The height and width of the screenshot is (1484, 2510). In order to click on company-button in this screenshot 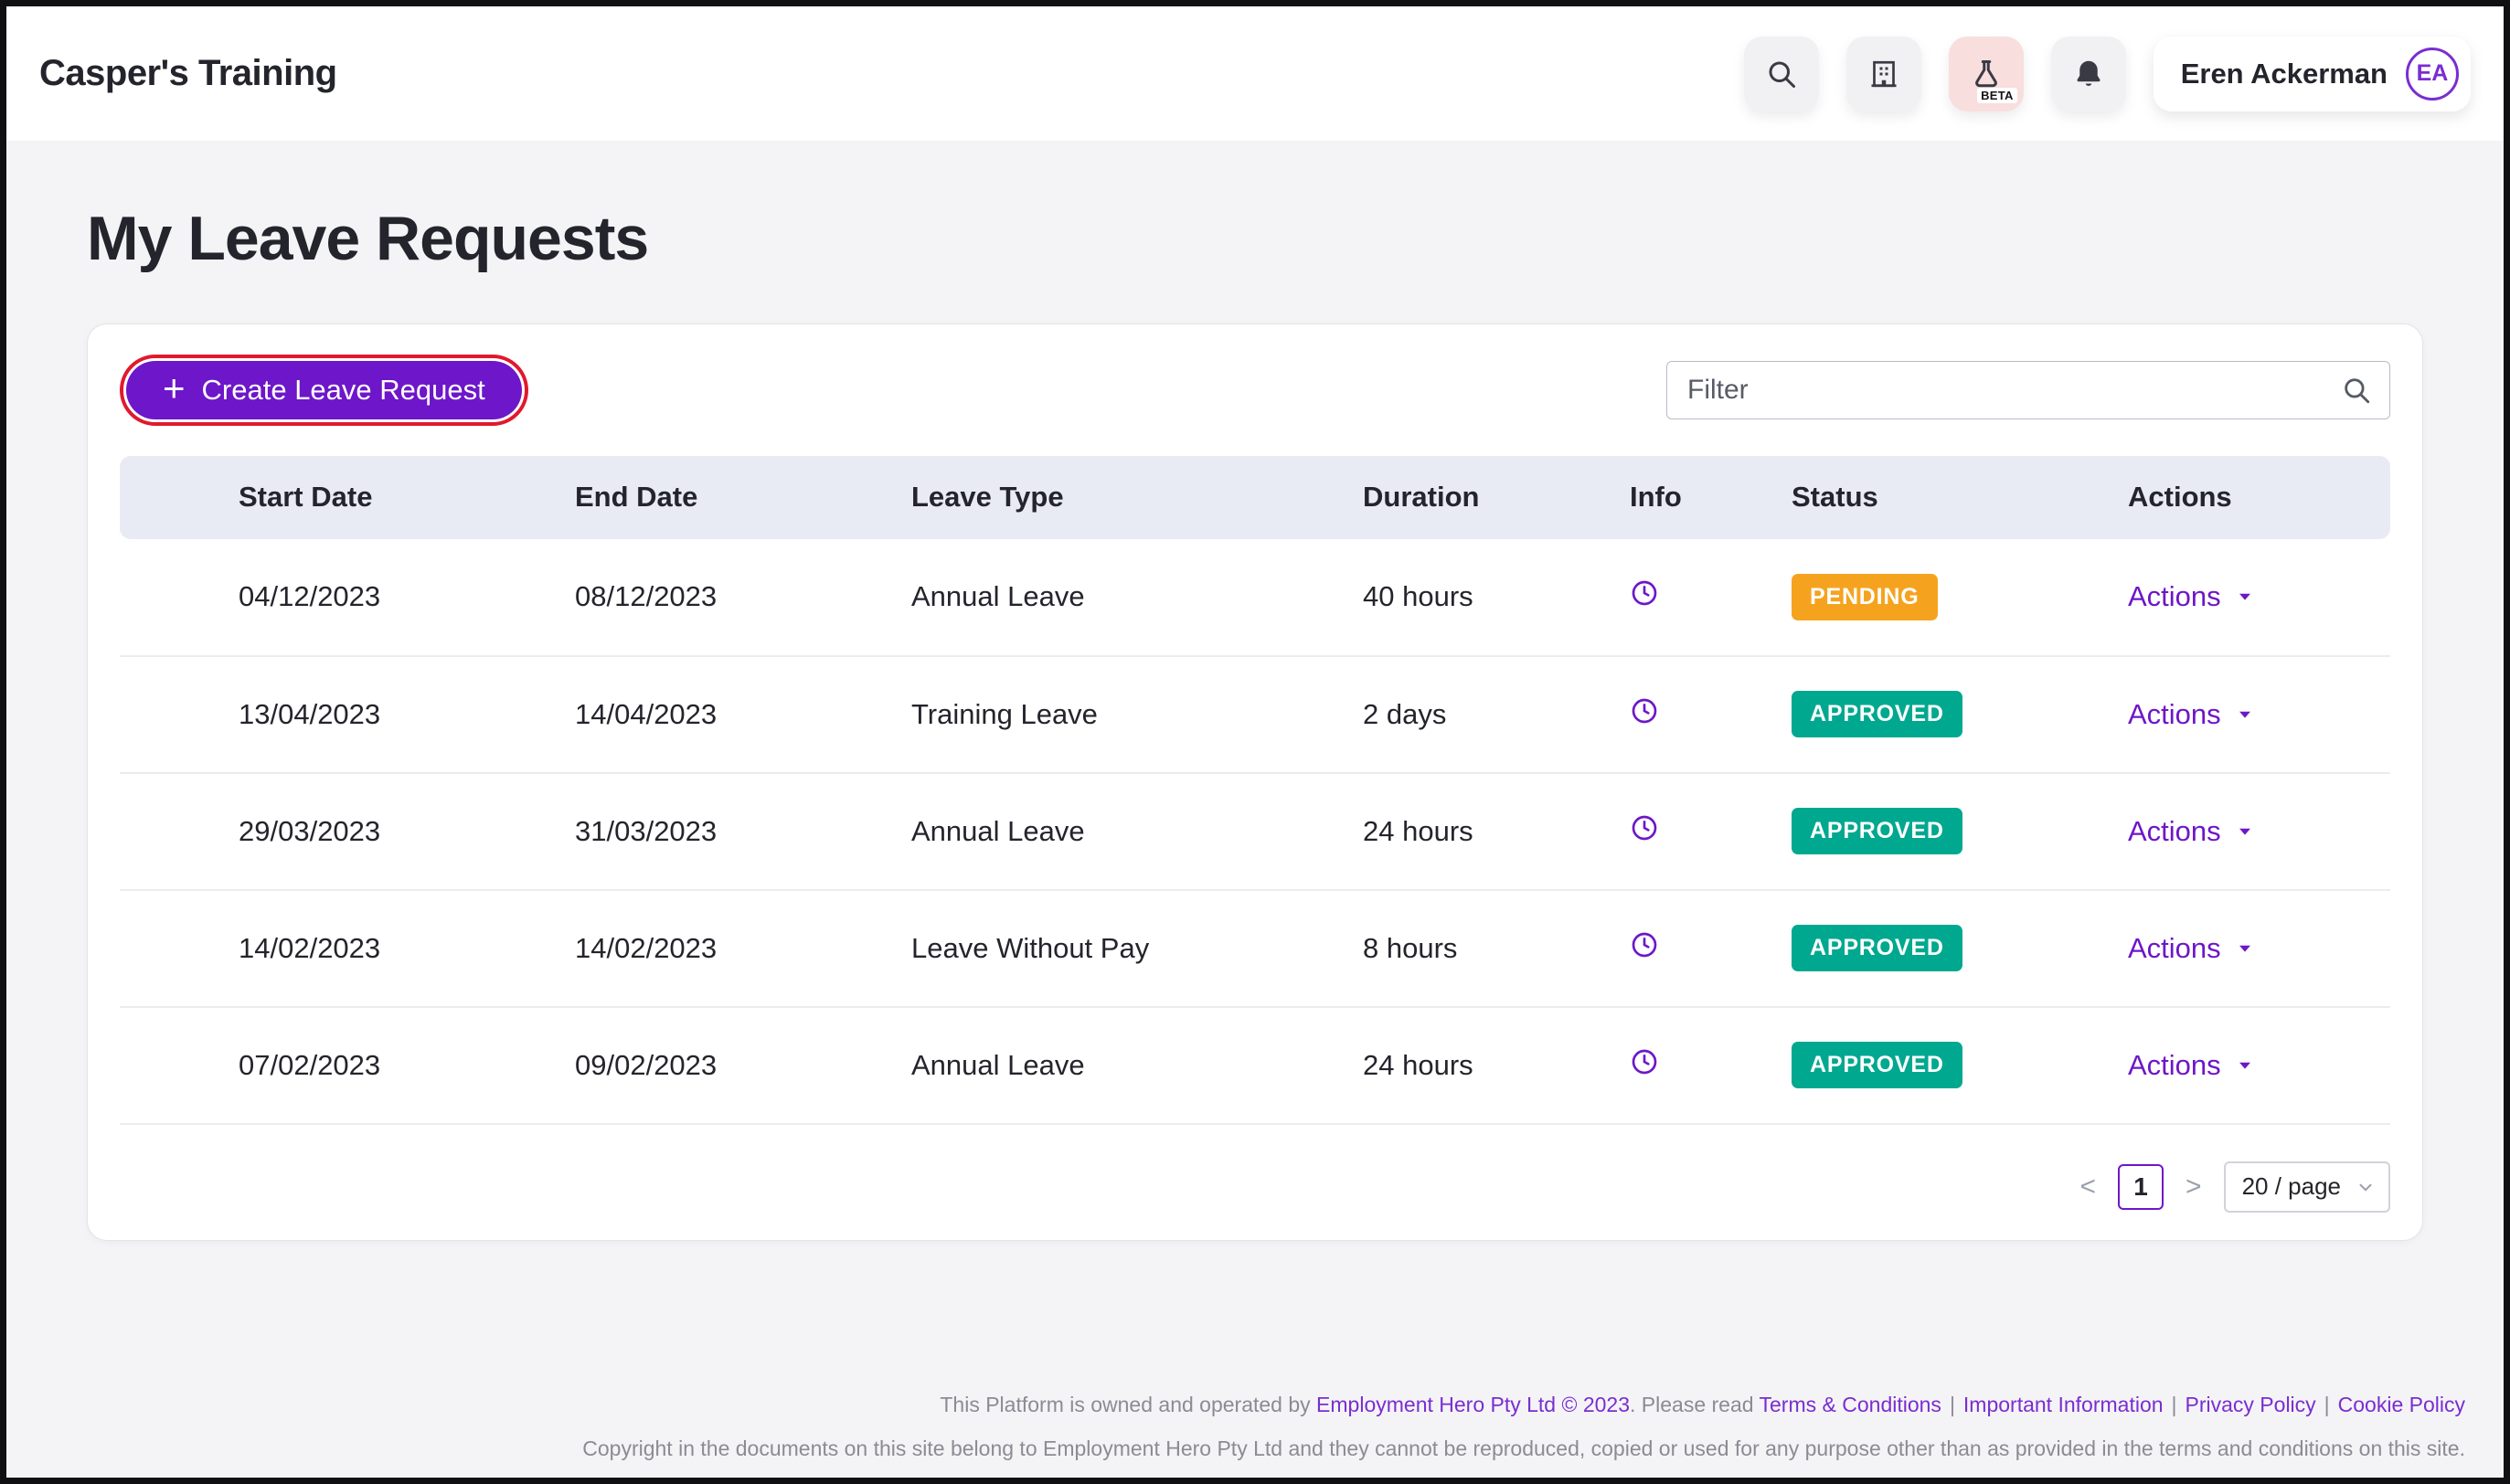, I will do `click(1883, 73)`.